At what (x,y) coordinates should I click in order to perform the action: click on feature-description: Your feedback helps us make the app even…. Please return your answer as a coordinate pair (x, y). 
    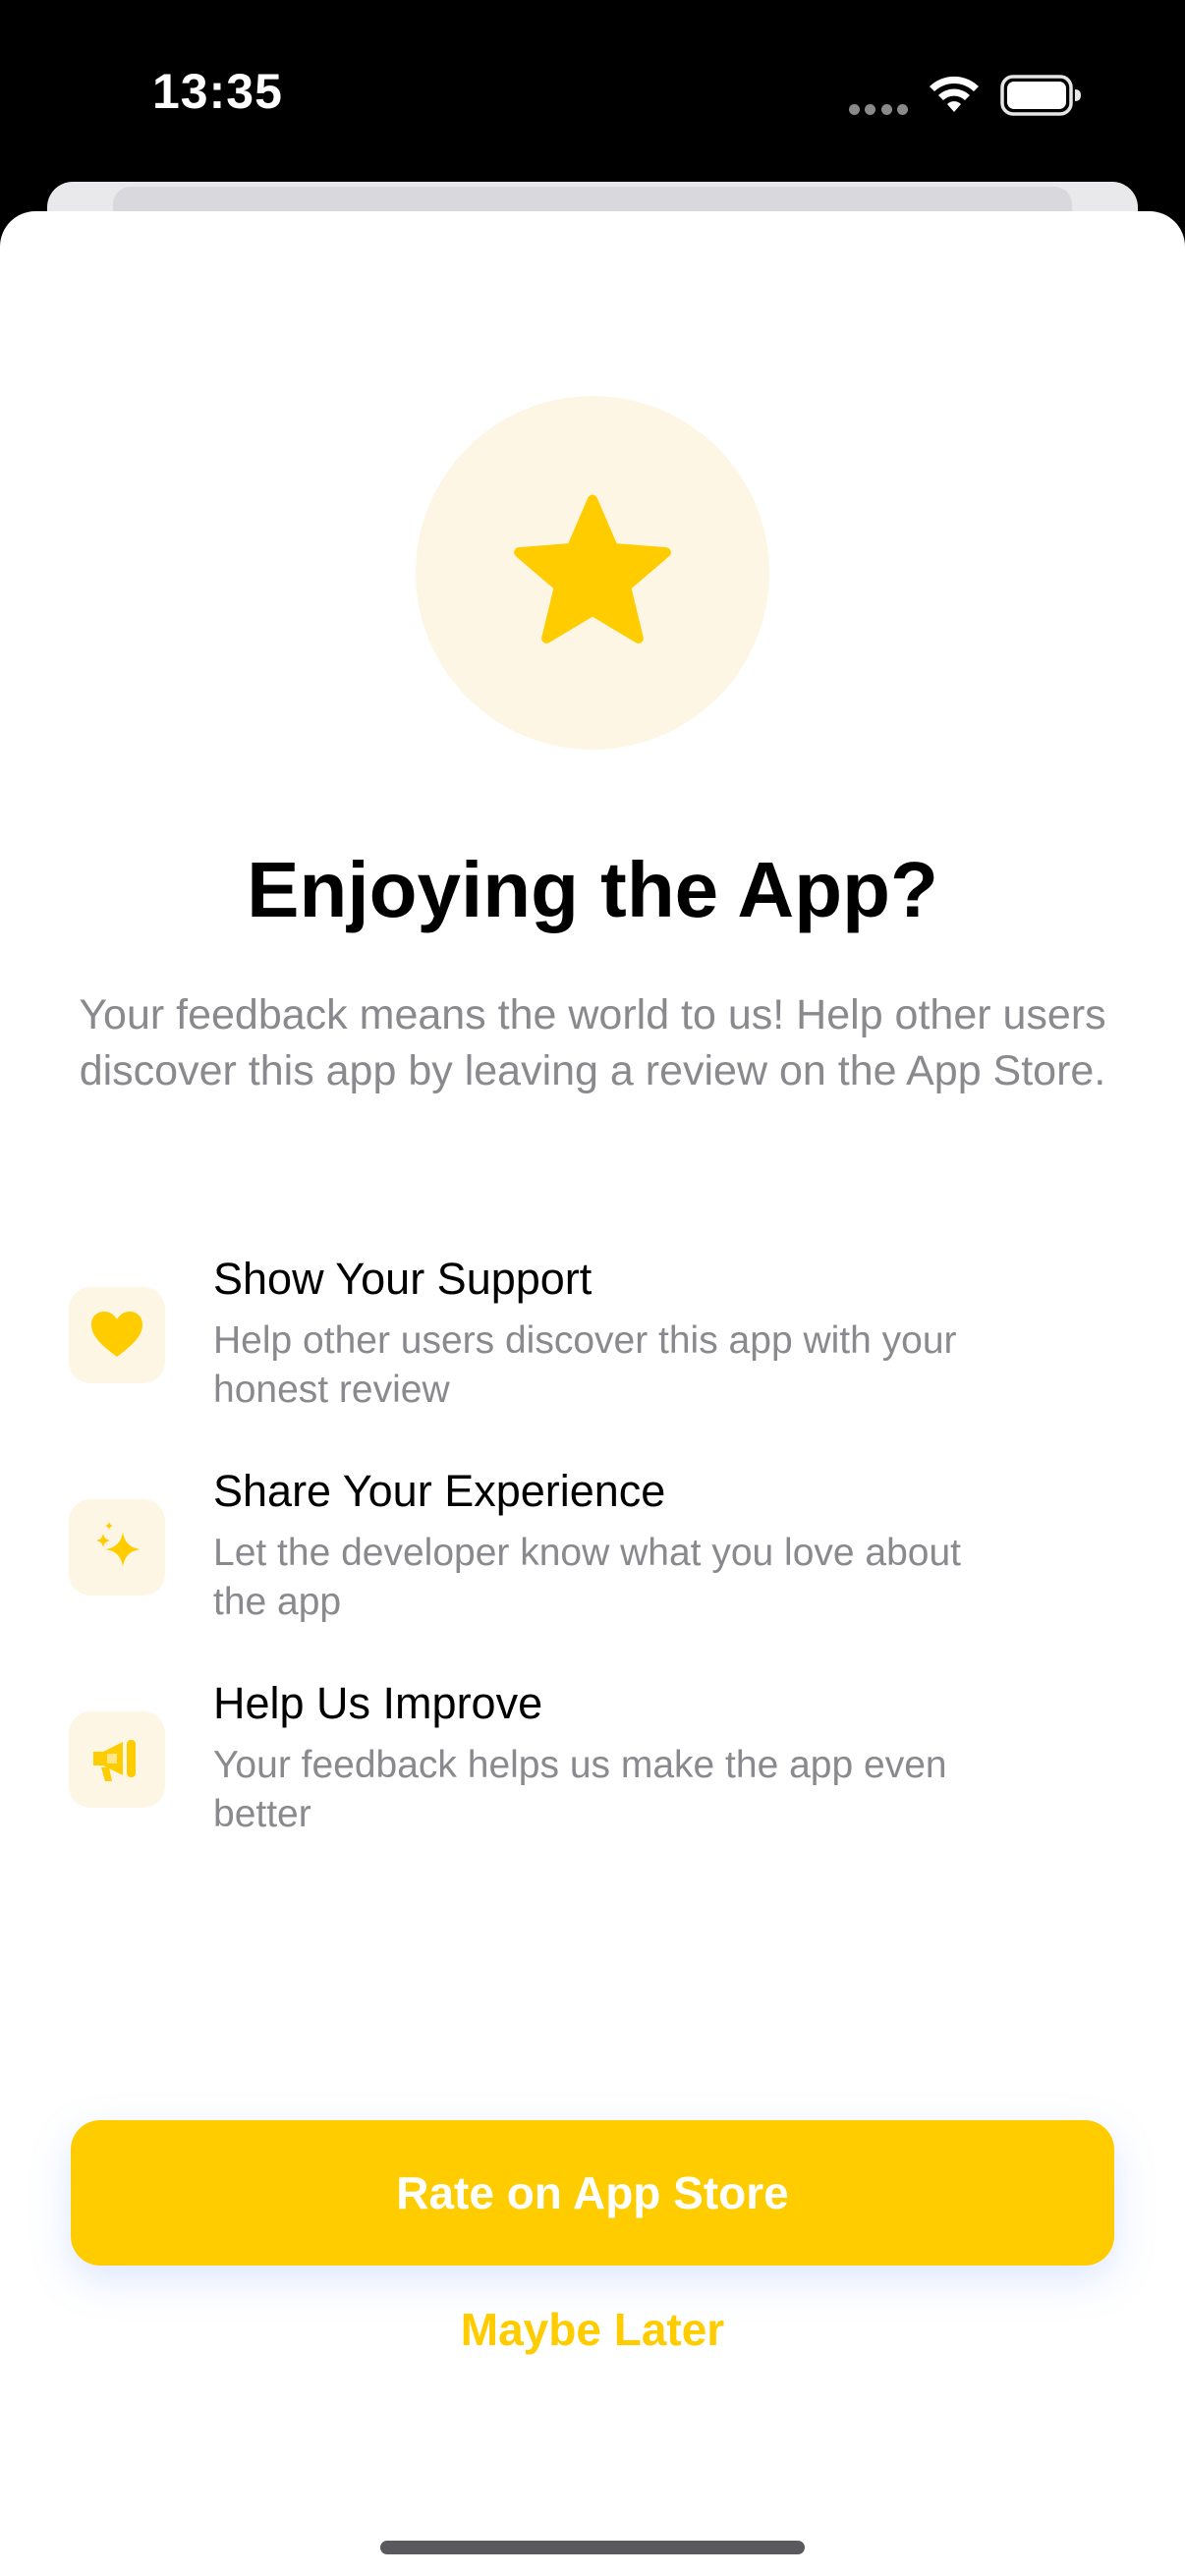
    Looking at the image, I should click on (580, 1789).